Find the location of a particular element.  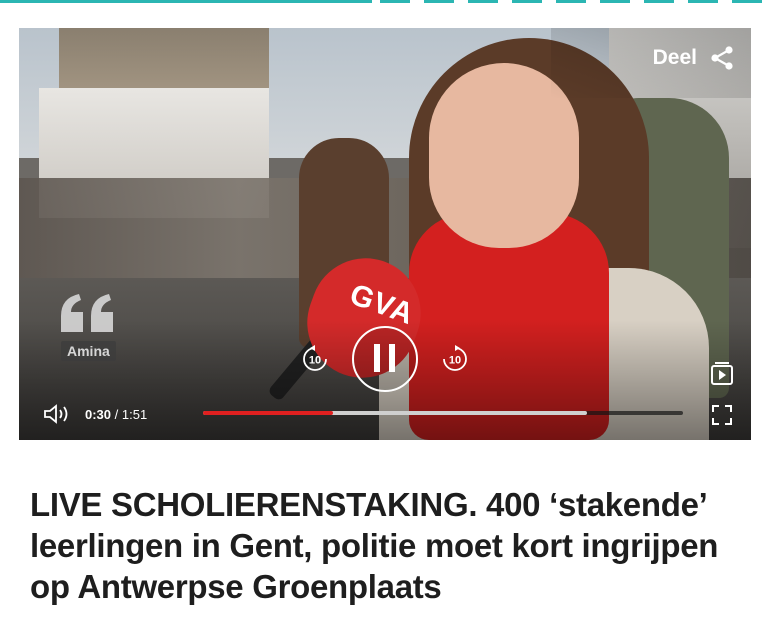

forward-seconds: 10 is located at coordinates (455, 361).